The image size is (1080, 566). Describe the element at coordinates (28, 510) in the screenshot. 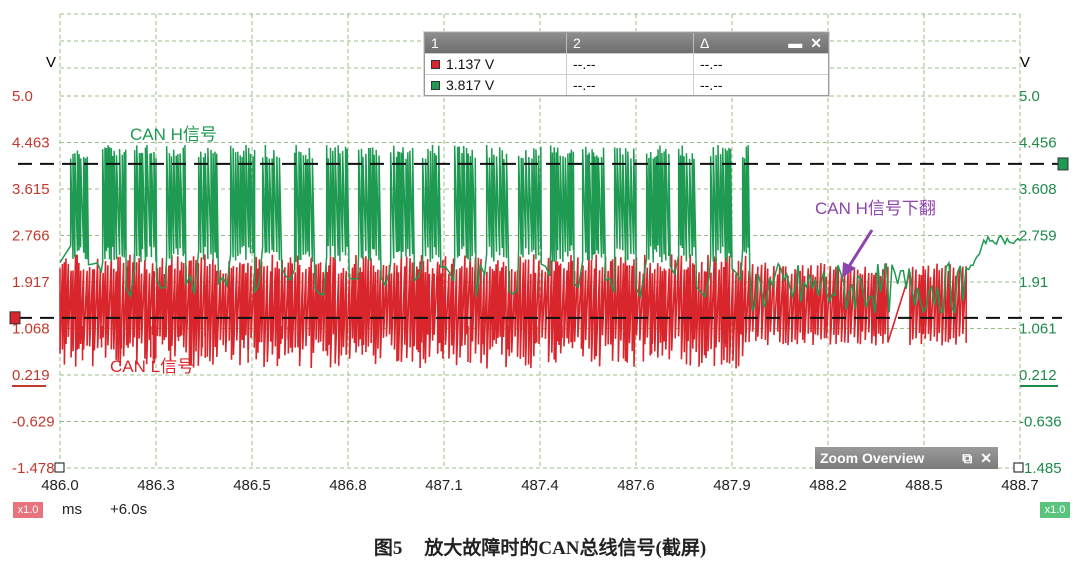

I see `left-zoom-badge: x1.0` at that location.